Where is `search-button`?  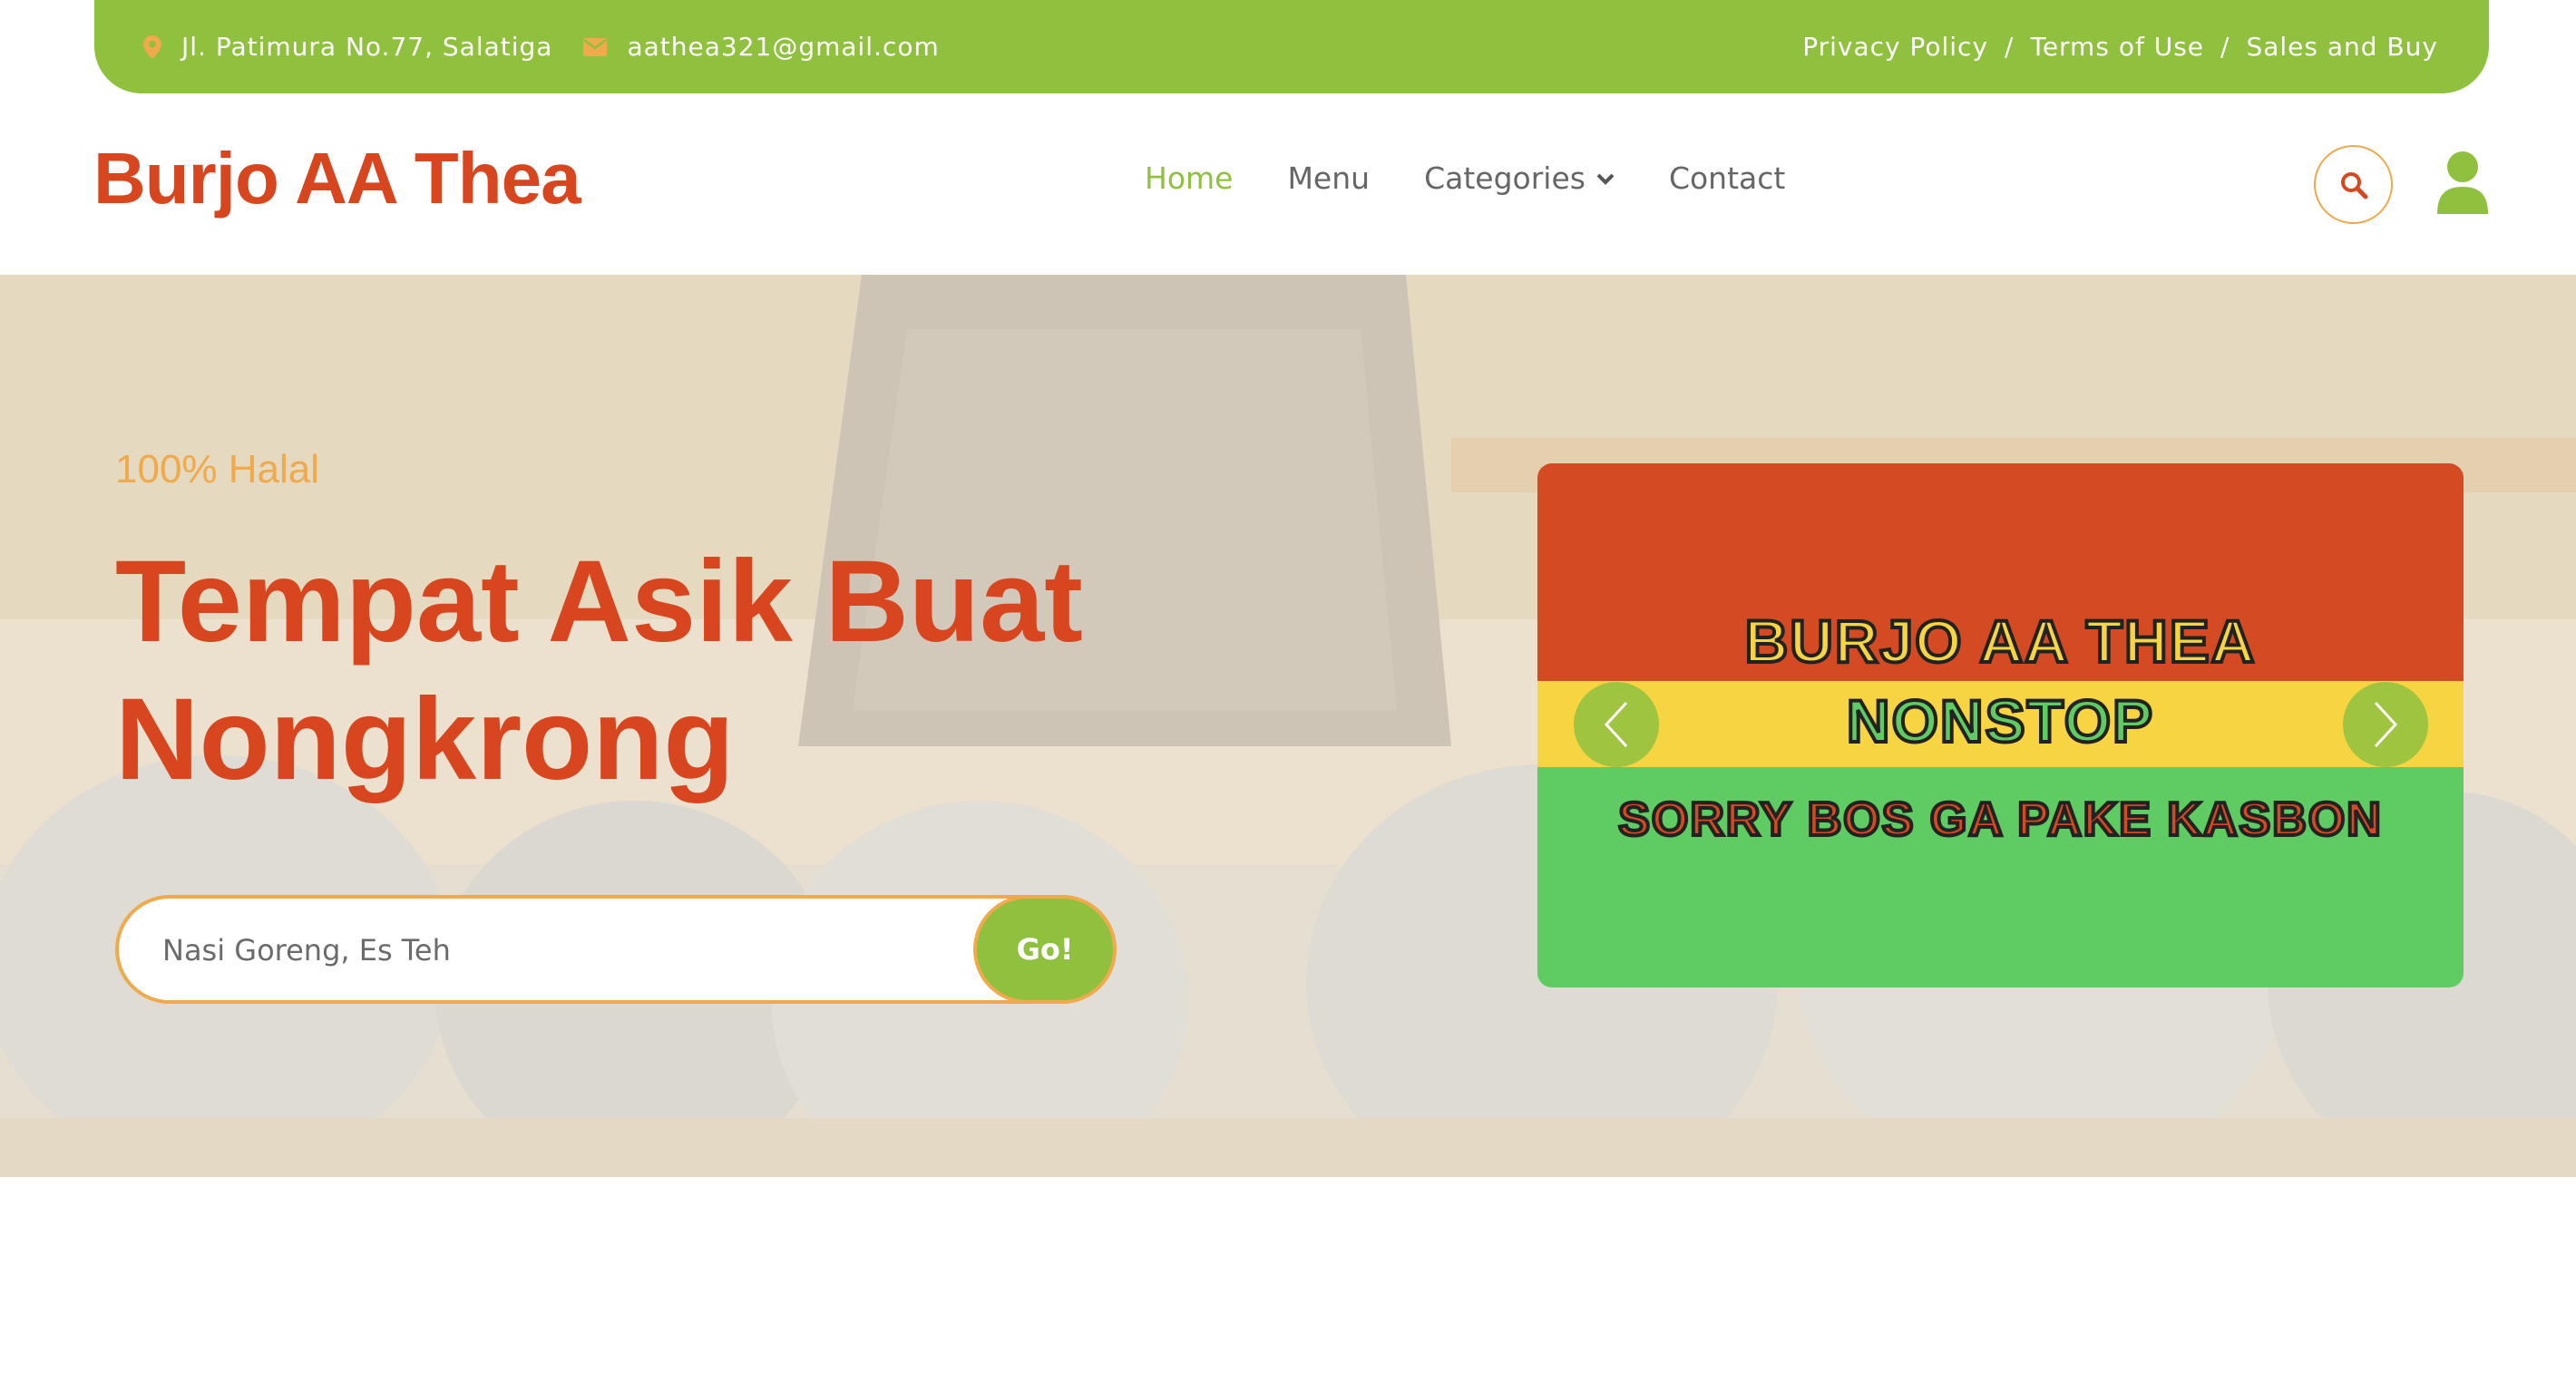
search-button is located at coordinates (2353, 184).